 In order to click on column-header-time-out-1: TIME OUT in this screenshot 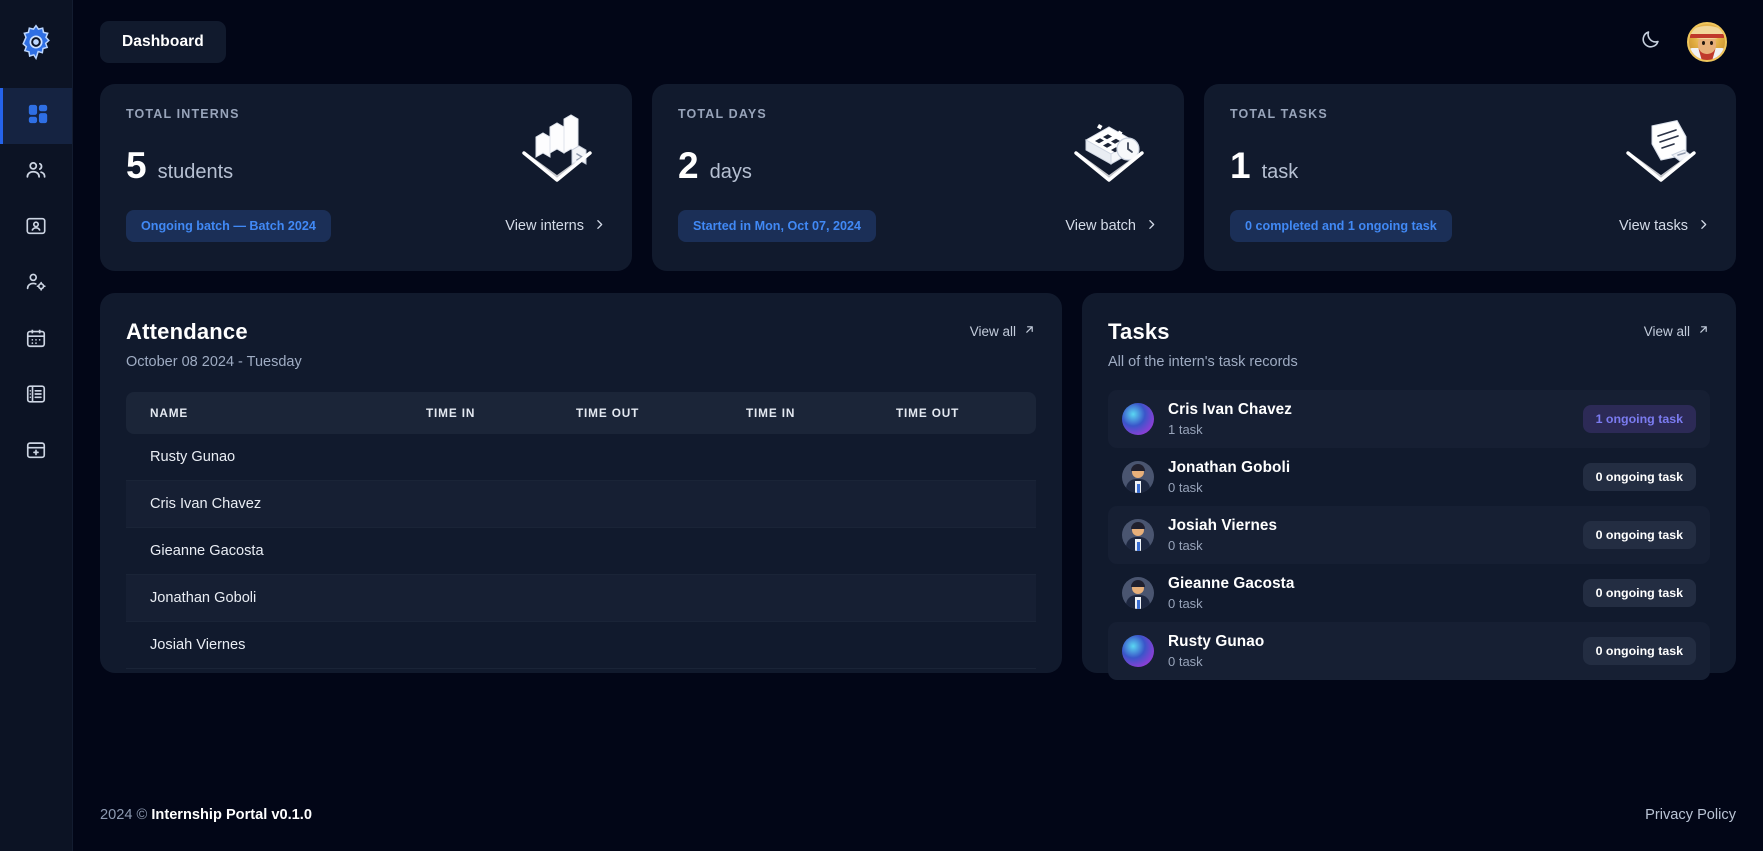, I will do `click(608, 413)`.